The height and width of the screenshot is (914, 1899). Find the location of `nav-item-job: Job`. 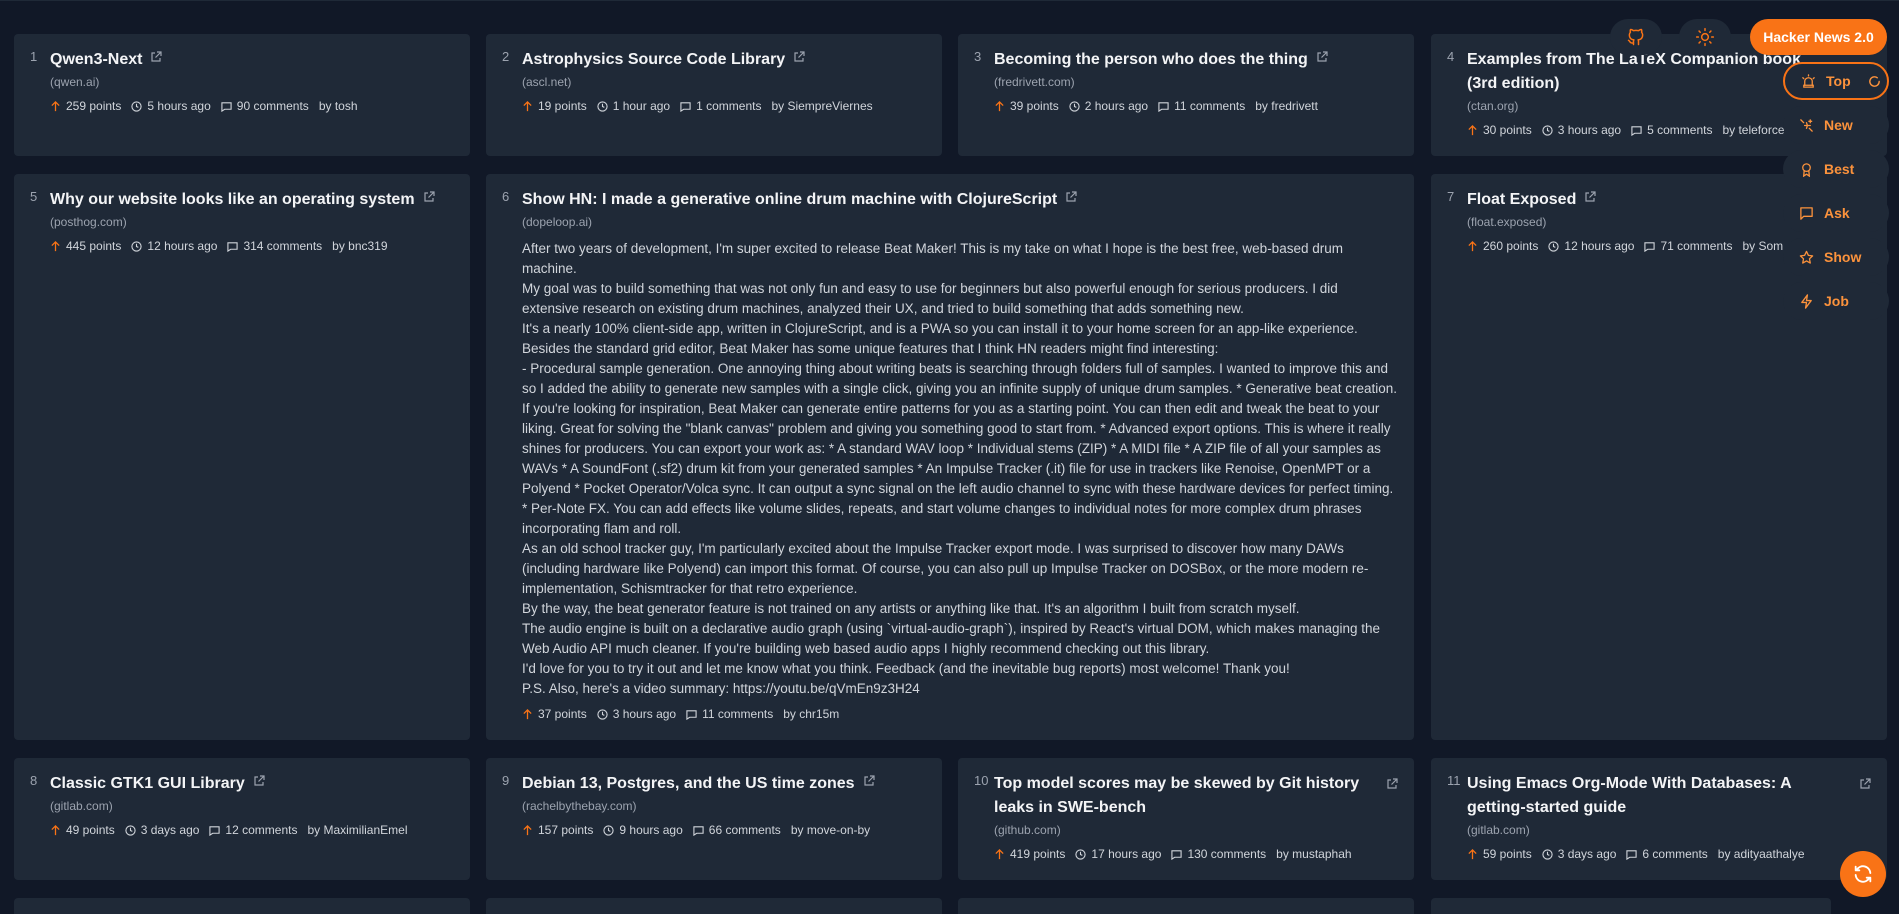

nav-item-job: Job is located at coordinates (1836, 301).